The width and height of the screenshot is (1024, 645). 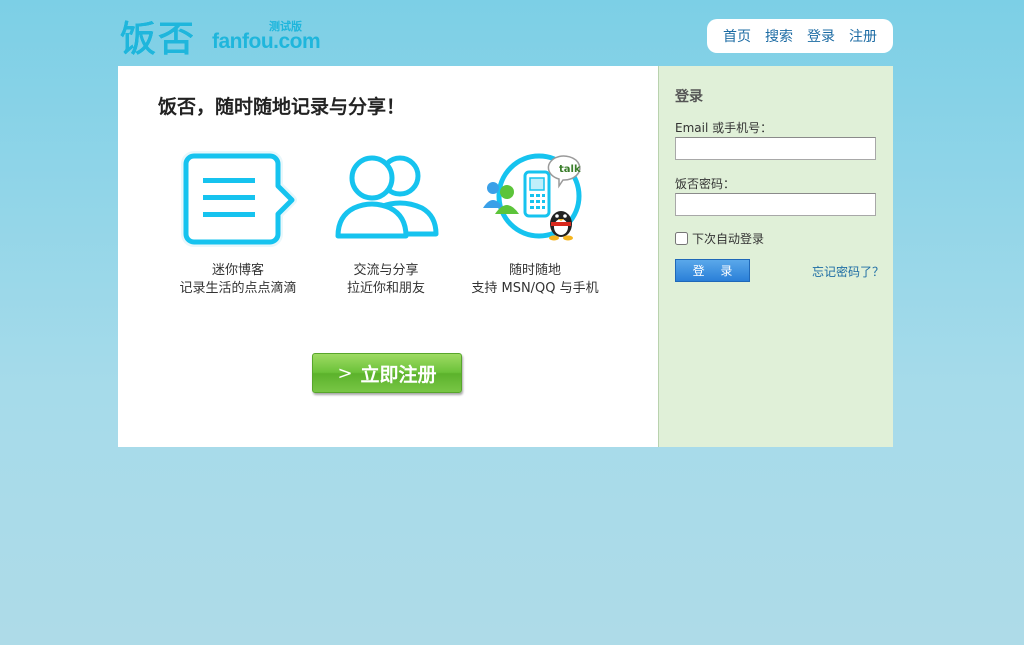 What do you see at coordinates (239, 199) in the screenshot?
I see `speech-bubble-icon` at bounding box center [239, 199].